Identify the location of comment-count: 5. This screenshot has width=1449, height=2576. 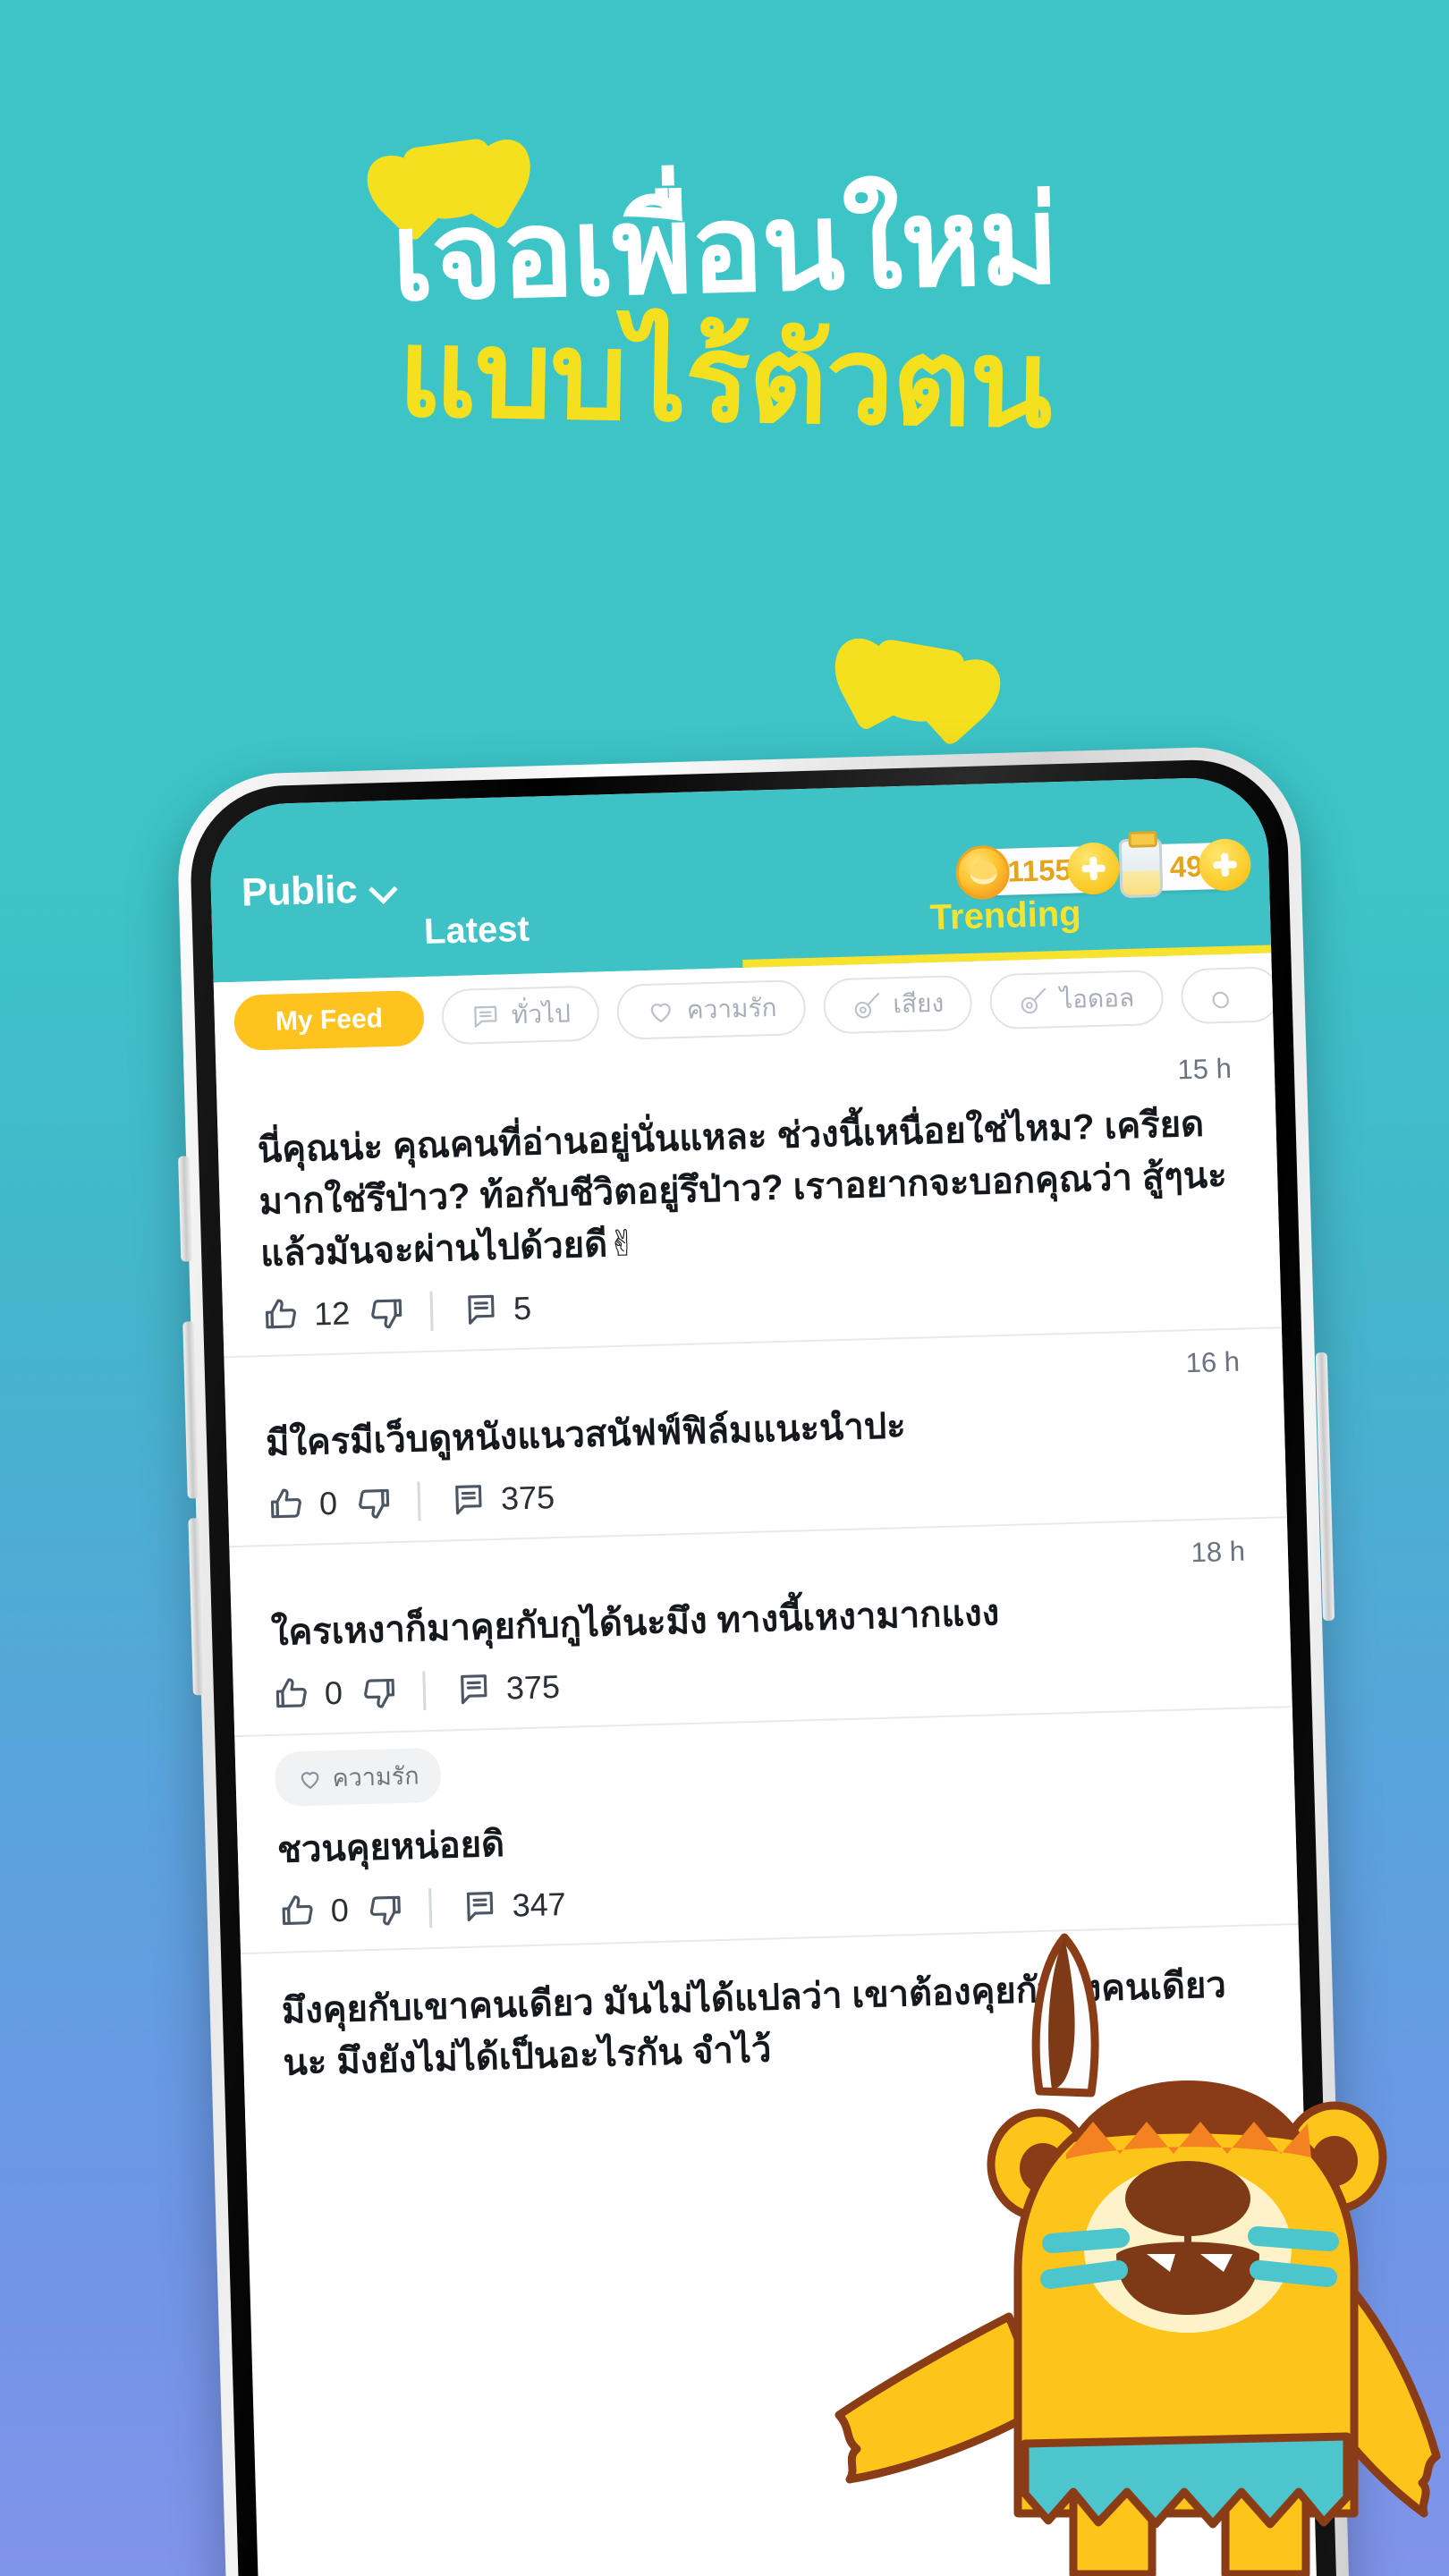
(522, 1308).